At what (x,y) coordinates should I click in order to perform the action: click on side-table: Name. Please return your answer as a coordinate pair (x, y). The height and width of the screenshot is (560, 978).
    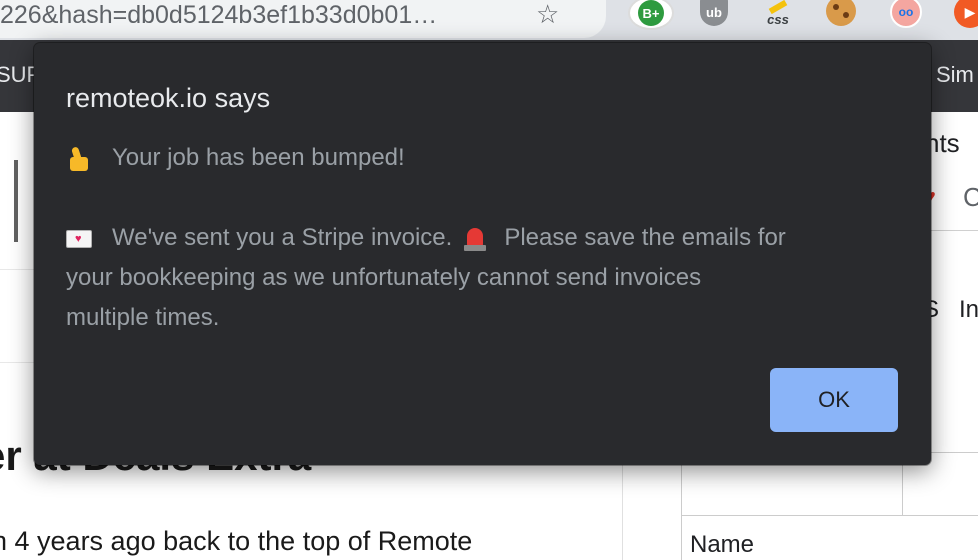
    Looking at the image, I should click on (829, 506).